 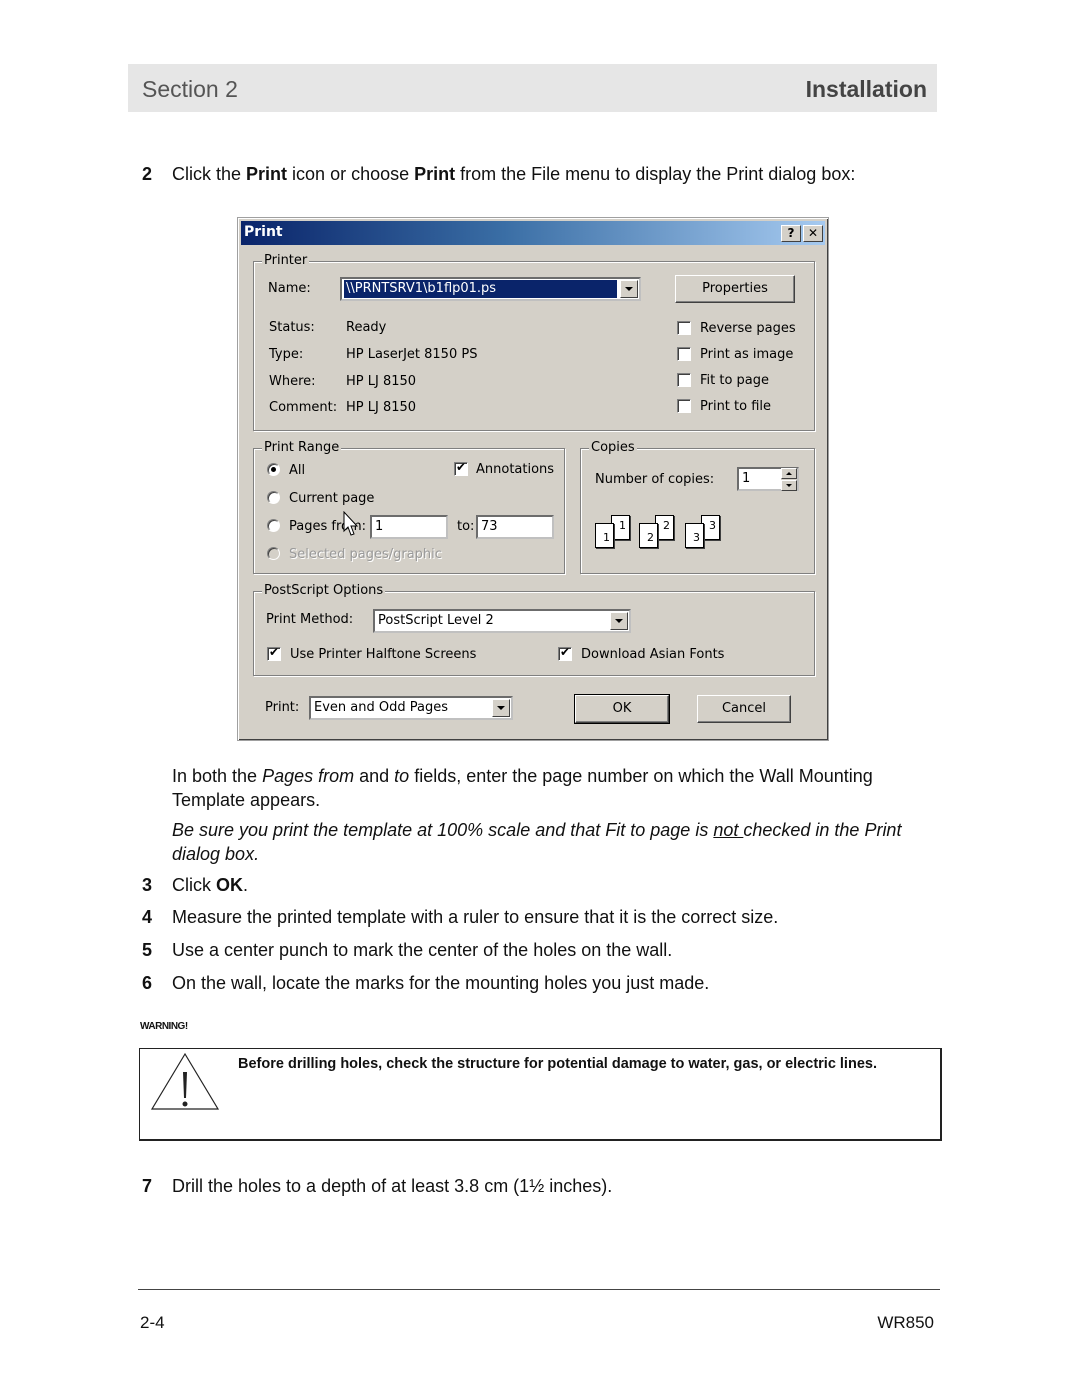 What do you see at coordinates (147, 917) in the screenshot?
I see `step-number: 4` at bounding box center [147, 917].